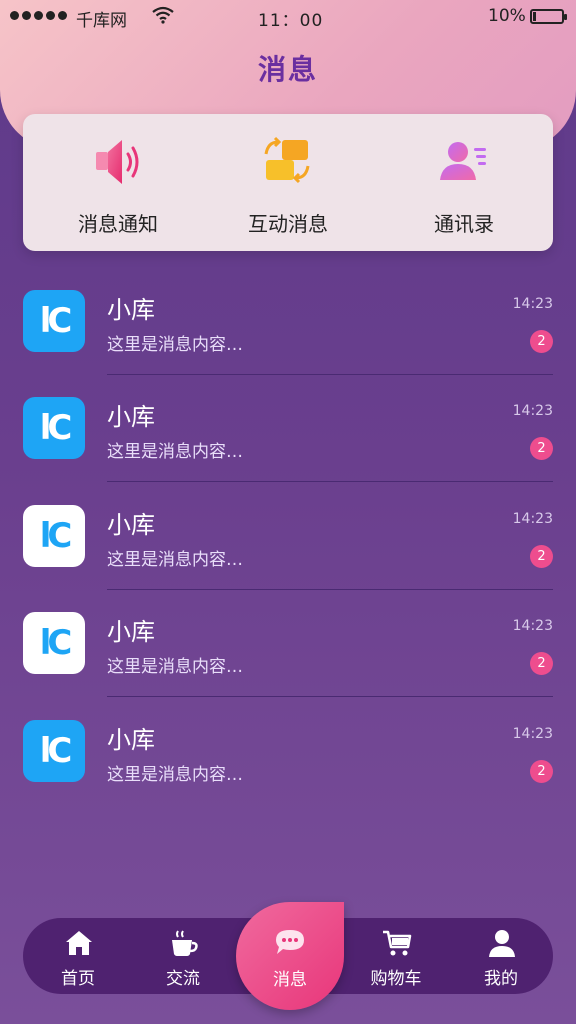 The width and height of the screenshot is (576, 1024). I want to click on wifi-icon, so click(163, 17).